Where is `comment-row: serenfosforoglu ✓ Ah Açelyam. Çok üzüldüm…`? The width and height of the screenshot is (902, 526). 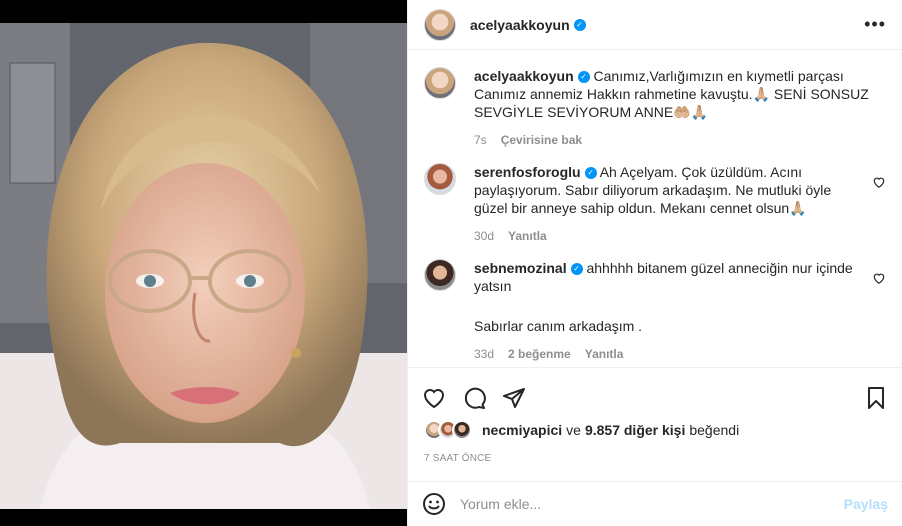
comment-row: serenfosforoglu ✓ Ah Açelyam. Çok üzüldüm… is located at coordinates (655, 204).